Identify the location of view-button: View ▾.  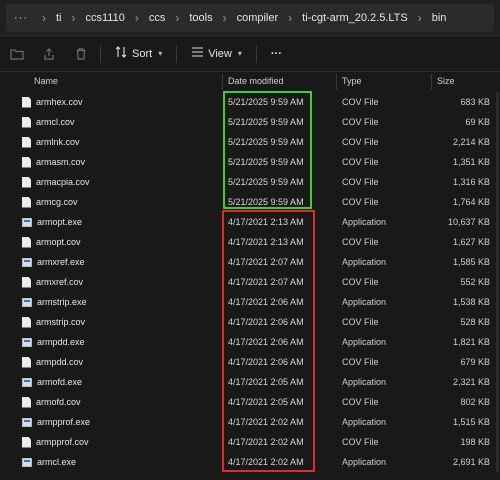
(216, 54).